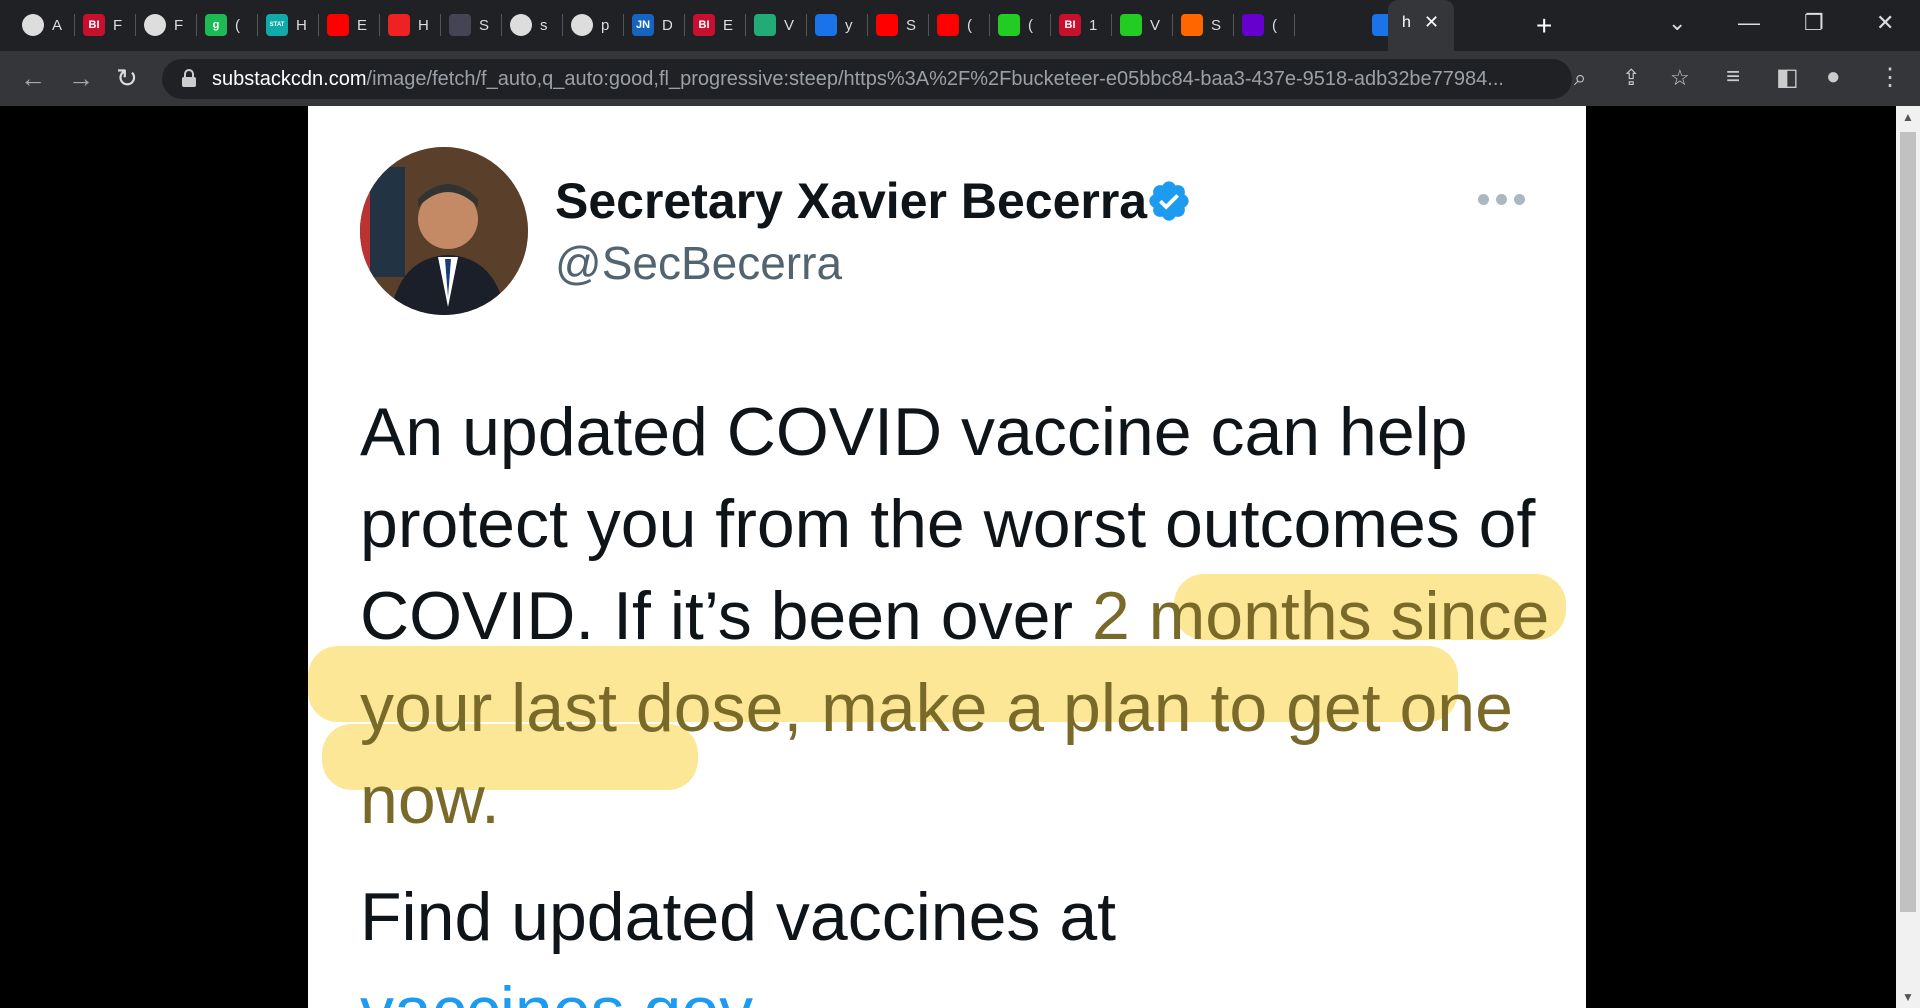 Image resolution: width=1920 pixels, height=1008 pixels. Describe the element at coordinates (1787, 77) in the screenshot. I see `side-panel-icon: ◧` at that location.